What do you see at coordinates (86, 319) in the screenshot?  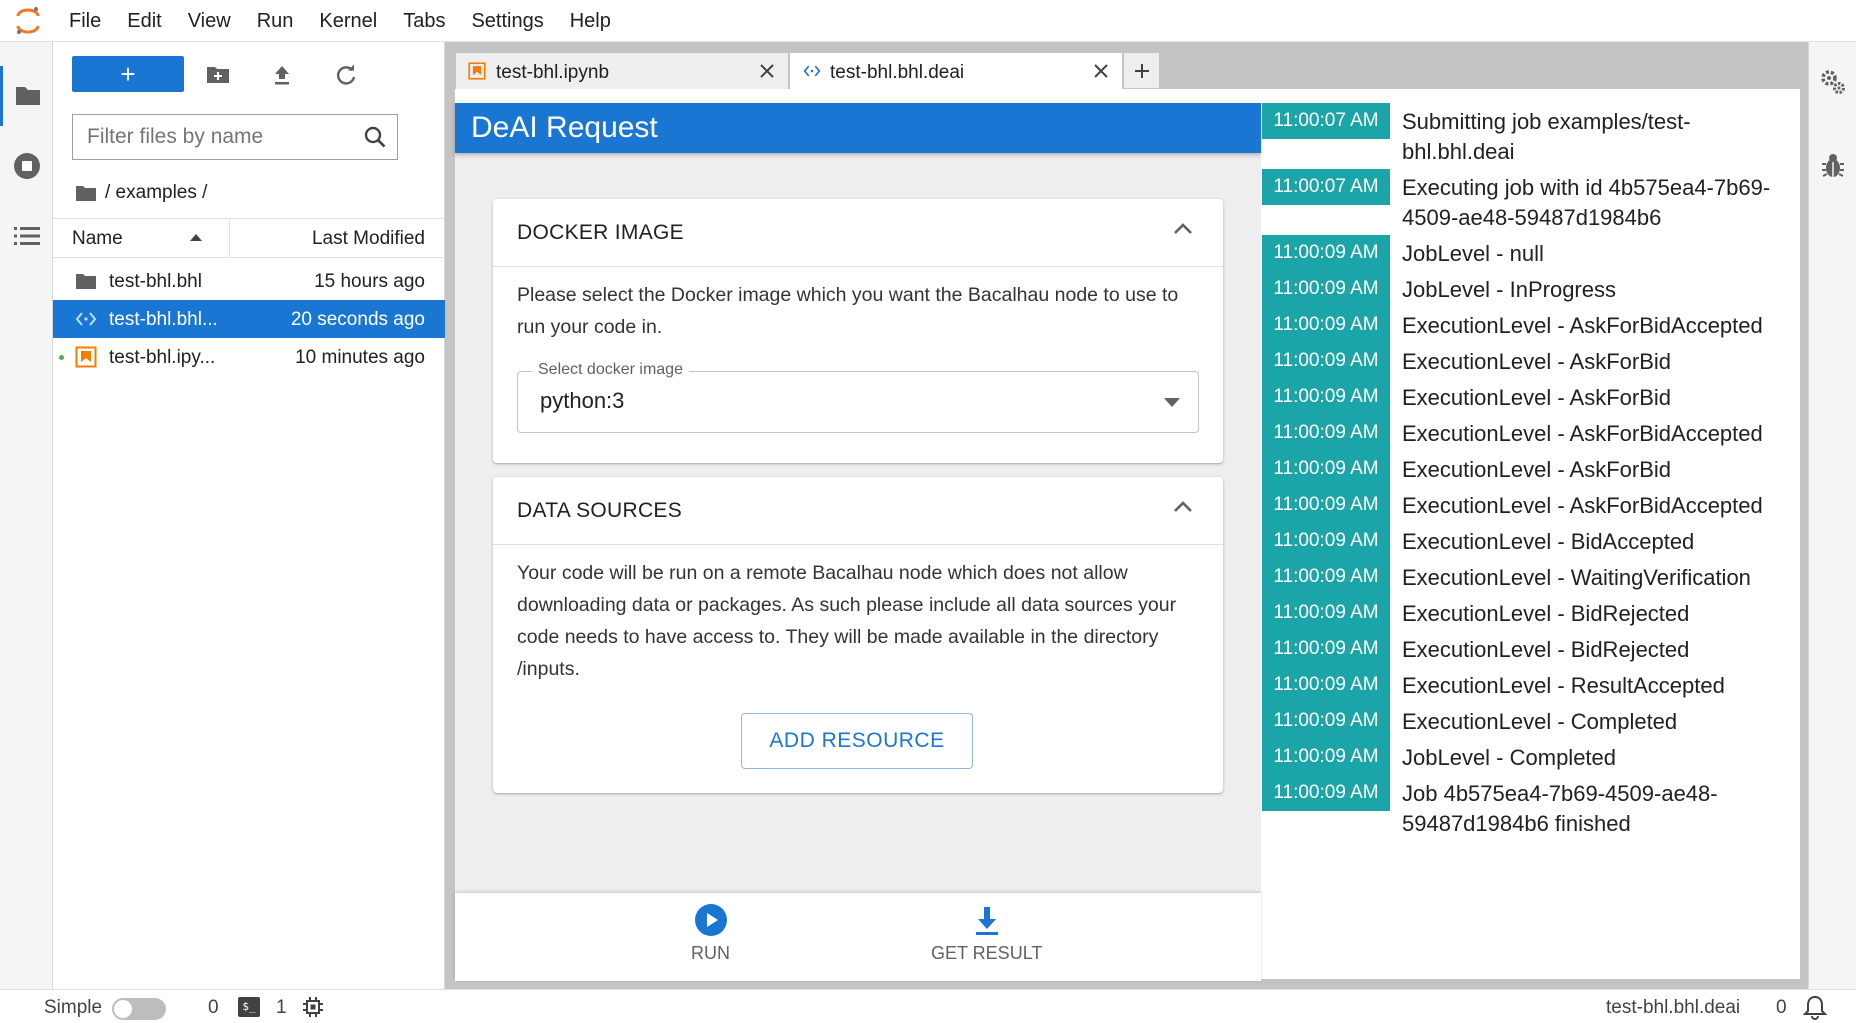 I see `deai-file-icon` at bounding box center [86, 319].